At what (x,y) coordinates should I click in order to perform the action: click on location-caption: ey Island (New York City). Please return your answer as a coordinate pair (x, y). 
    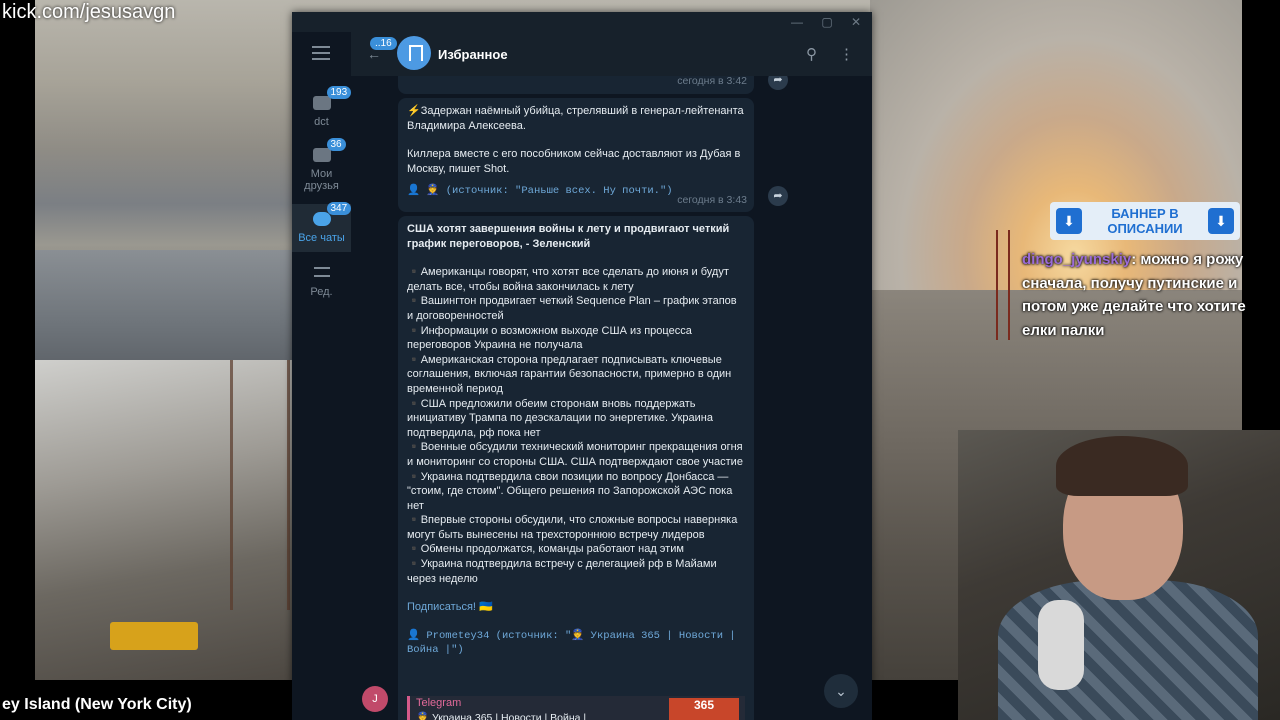
    Looking at the image, I should click on (150, 705).